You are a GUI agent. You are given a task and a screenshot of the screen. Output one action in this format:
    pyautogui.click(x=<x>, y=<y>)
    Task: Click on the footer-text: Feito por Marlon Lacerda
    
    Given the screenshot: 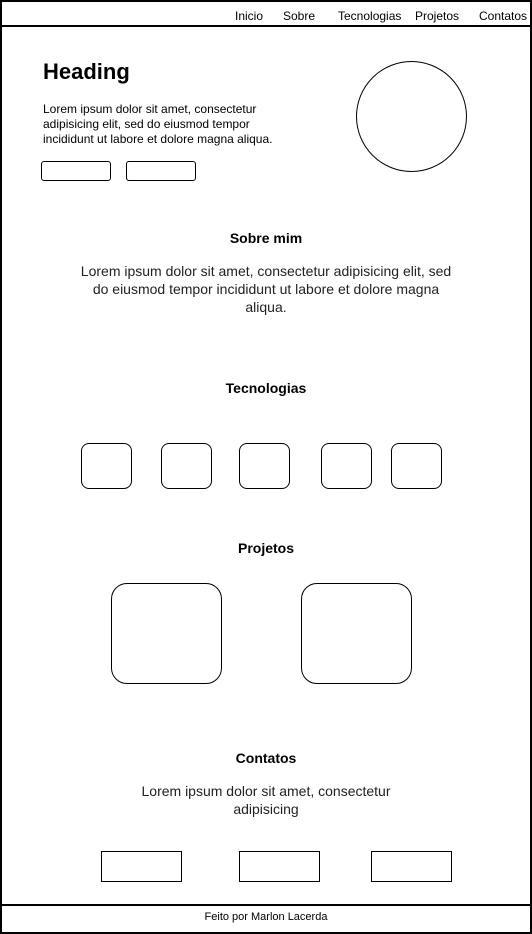 What is the action you would take?
    pyautogui.click(x=266, y=917)
    